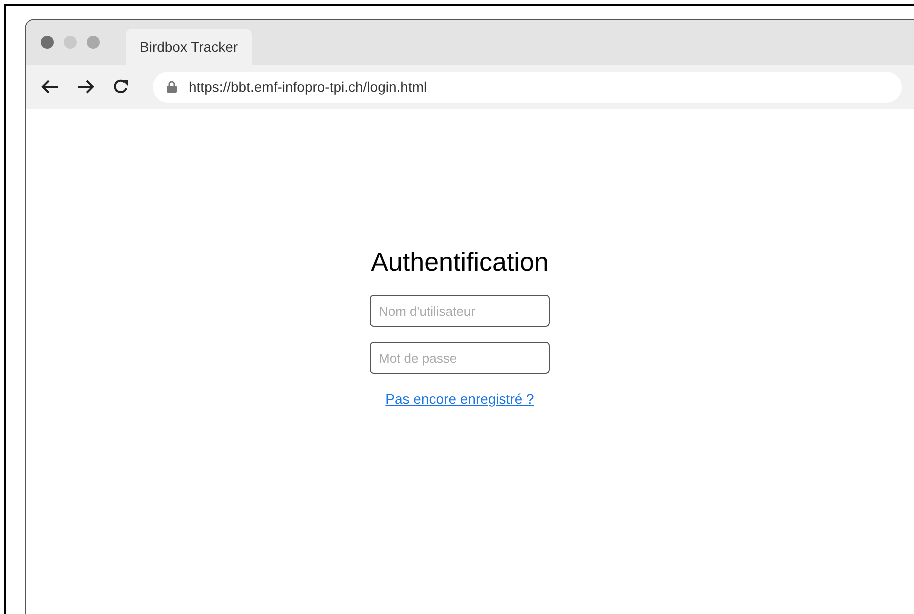  Describe the element at coordinates (70, 42) in the screenshot. I see `window-minimize-dot-icon` at that location.